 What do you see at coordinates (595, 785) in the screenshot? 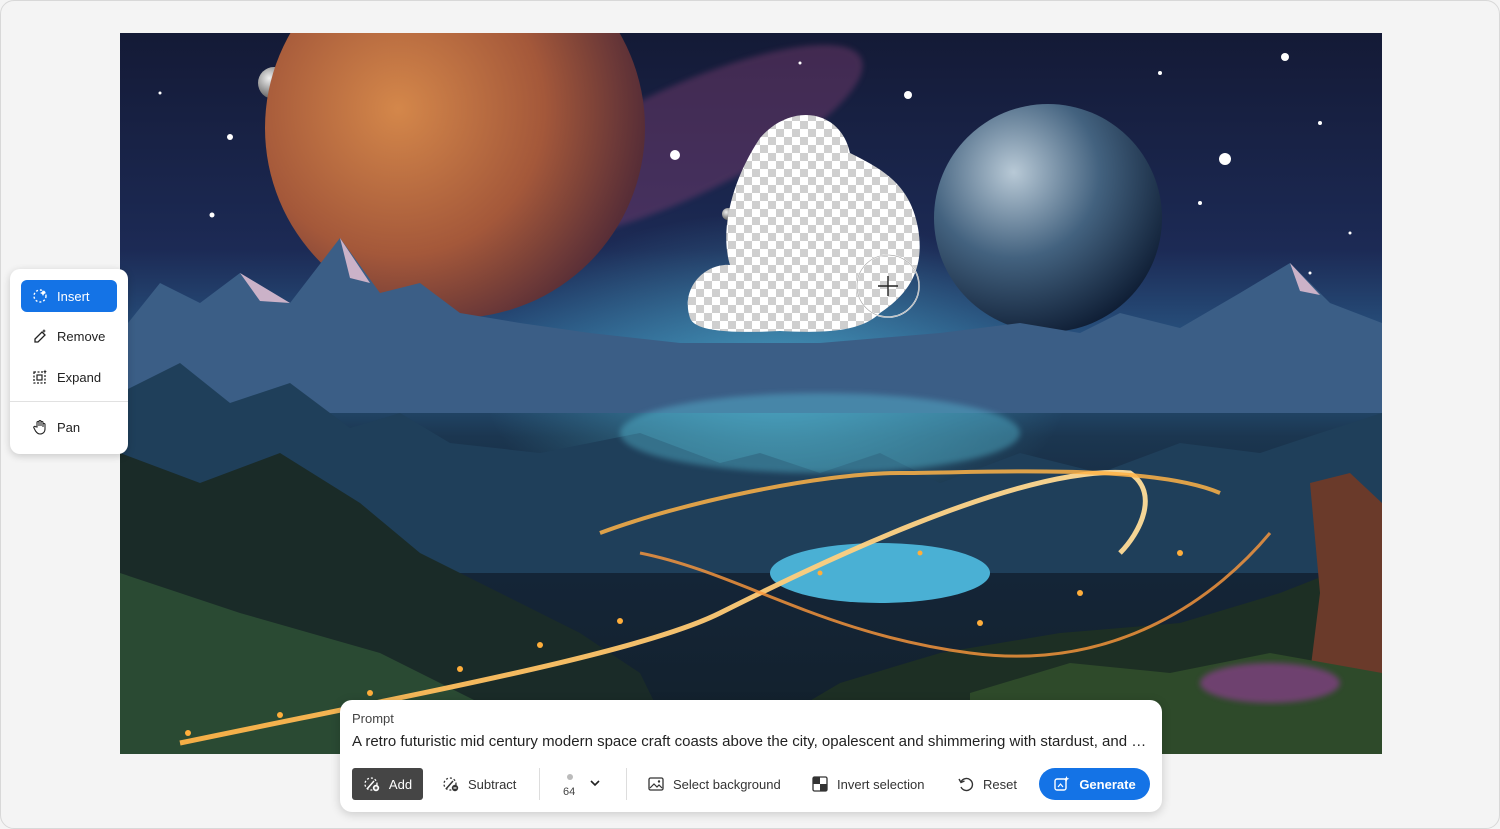
I see `chevron-down-icon` at bounding box center [595, 785].